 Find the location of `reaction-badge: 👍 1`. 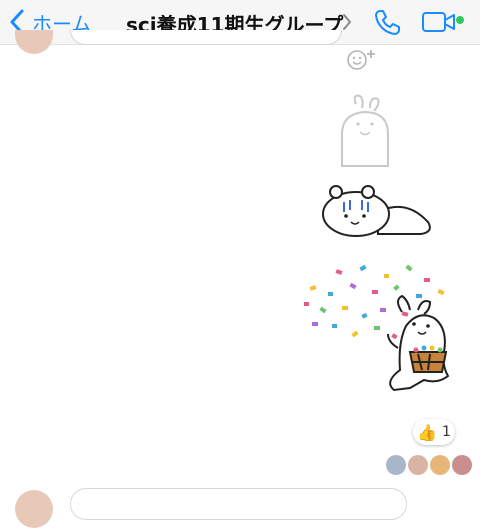

reaction-badge: 👍 1 is located at coordinates (434, 432).